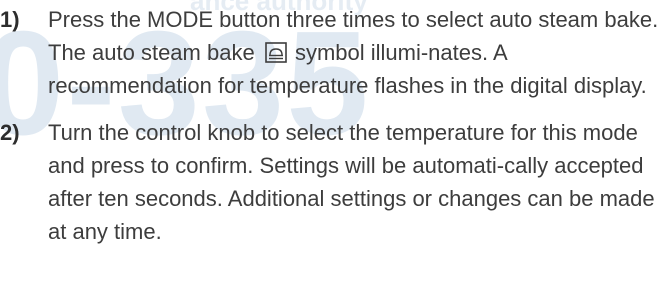 The image size is (666, 287). What do you see at coordinates (10, 132) in the screenshot?
I see `step-2-number: 2)` at bounding box center [10, 132].